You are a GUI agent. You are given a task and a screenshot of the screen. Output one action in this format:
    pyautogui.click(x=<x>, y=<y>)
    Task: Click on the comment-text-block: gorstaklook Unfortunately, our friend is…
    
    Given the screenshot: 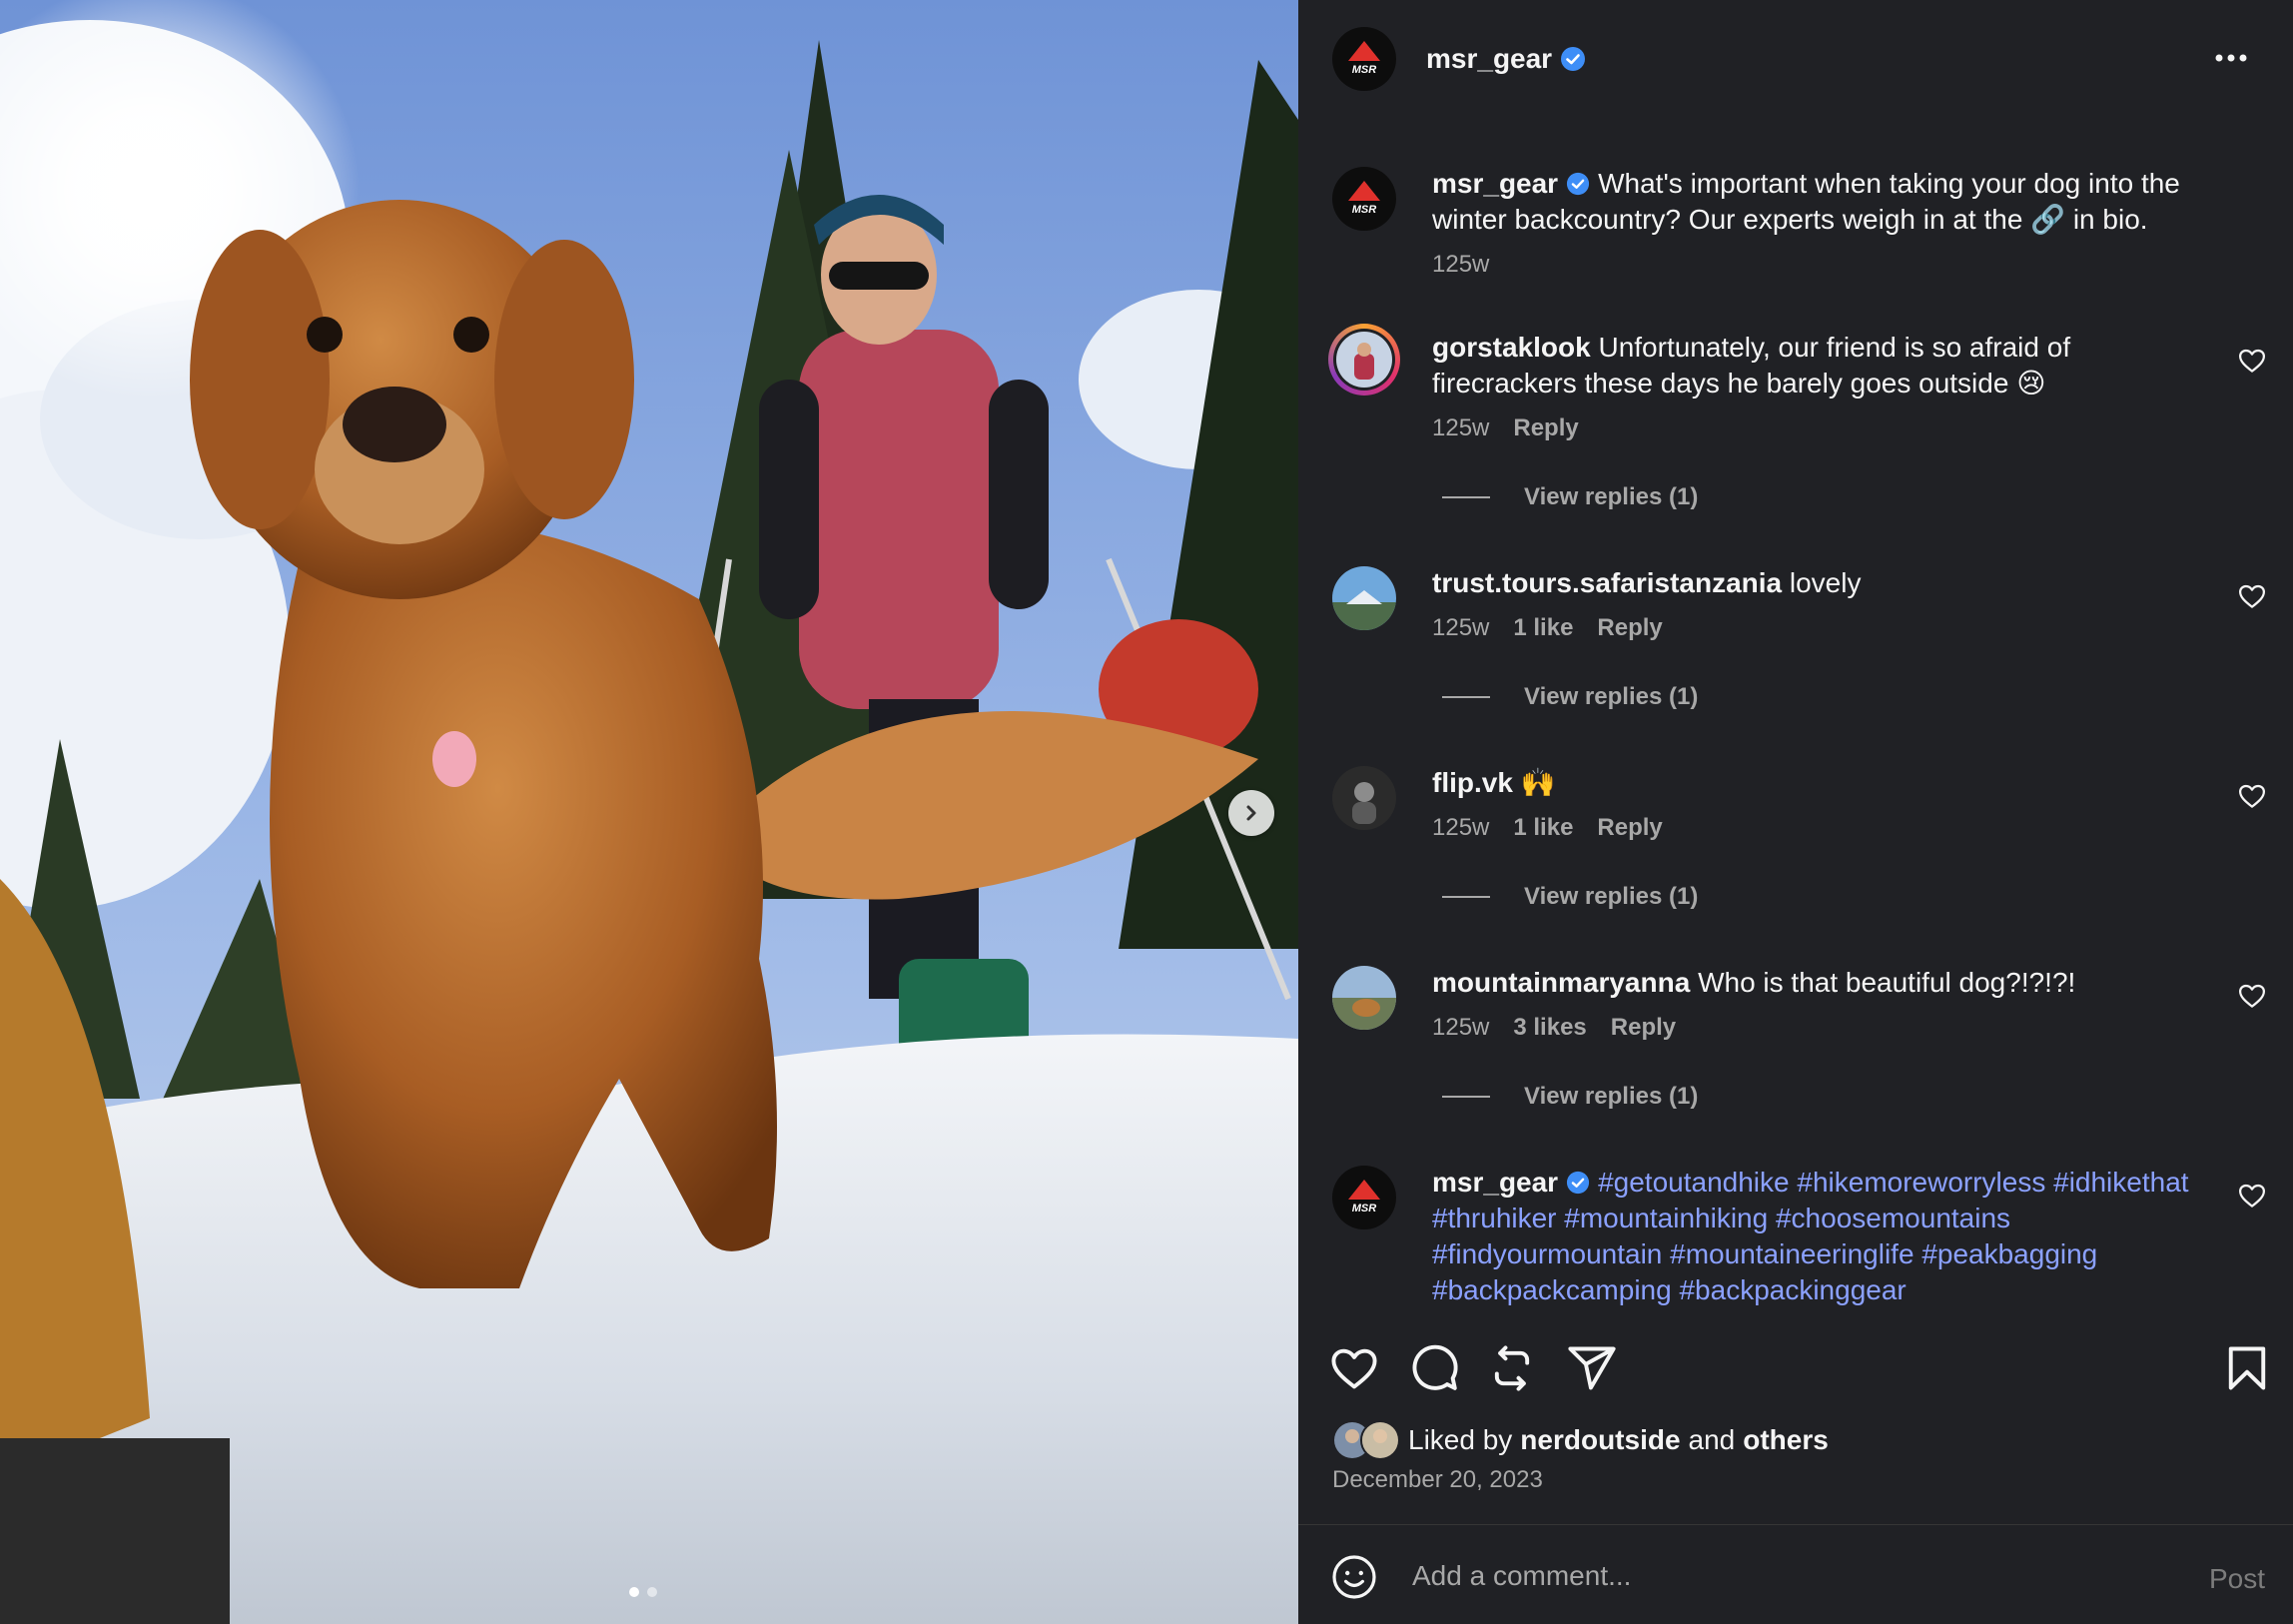 What is the action you would take?
    pyautogui.click(x=1821, y=366)
    